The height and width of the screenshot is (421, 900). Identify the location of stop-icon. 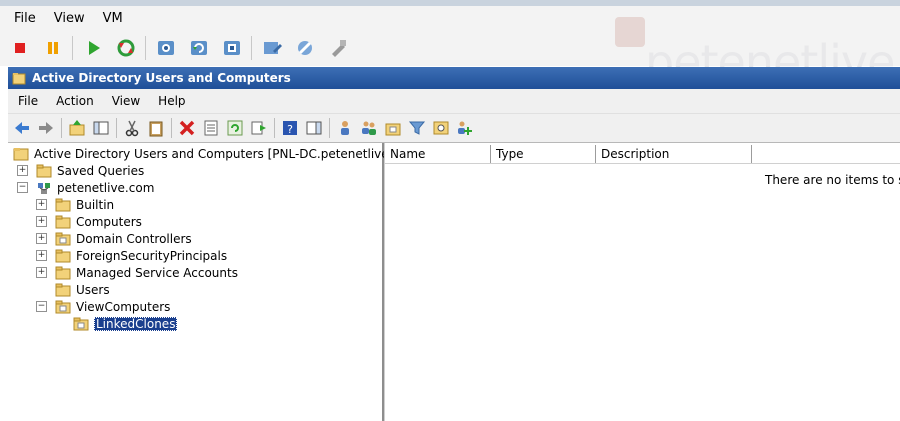
(20, 48).